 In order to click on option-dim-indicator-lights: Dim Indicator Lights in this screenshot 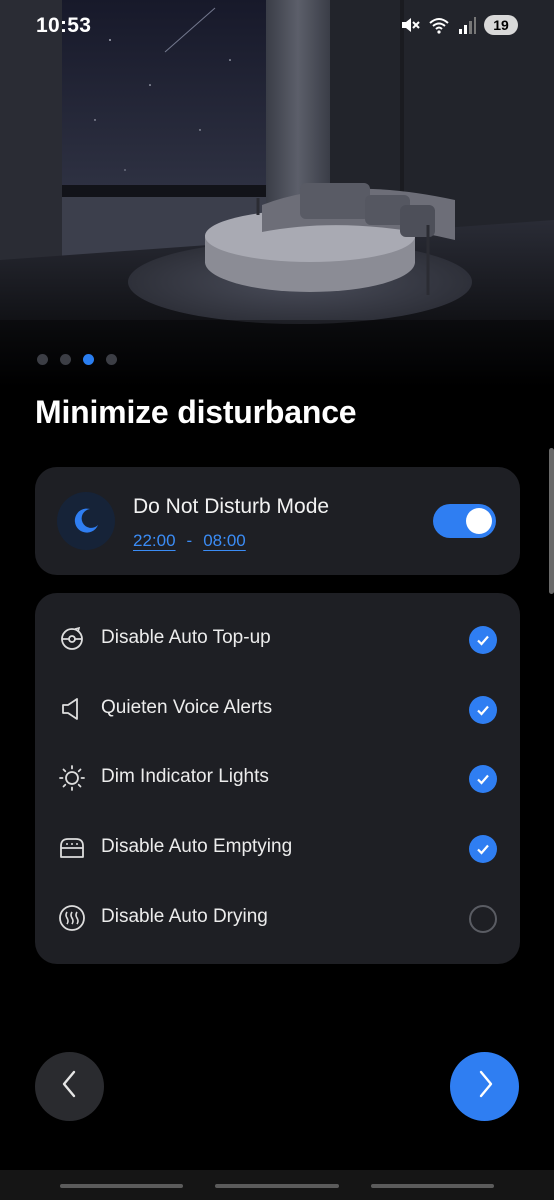, I will do `click(277, 779)`.